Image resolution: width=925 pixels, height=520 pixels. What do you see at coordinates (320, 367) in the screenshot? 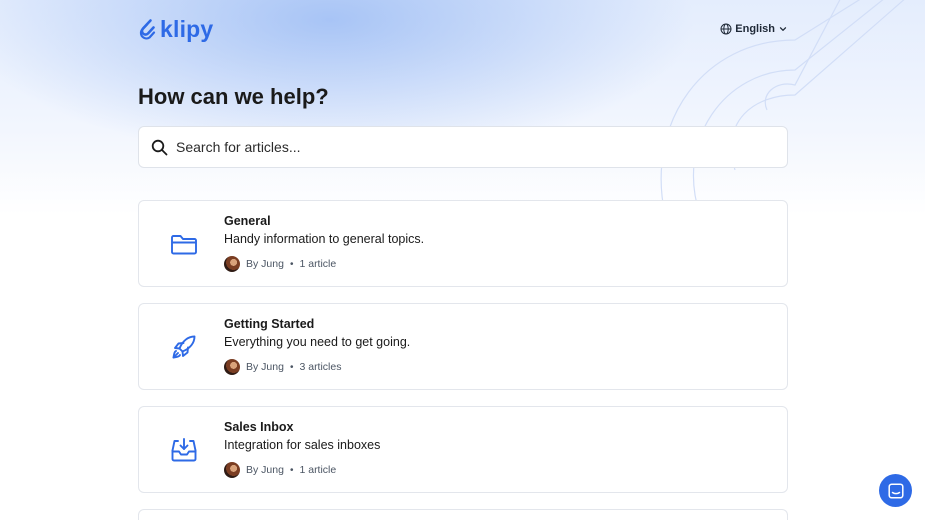
I see `collection-article-count: 3 articles` at bounding box center [320, 367].